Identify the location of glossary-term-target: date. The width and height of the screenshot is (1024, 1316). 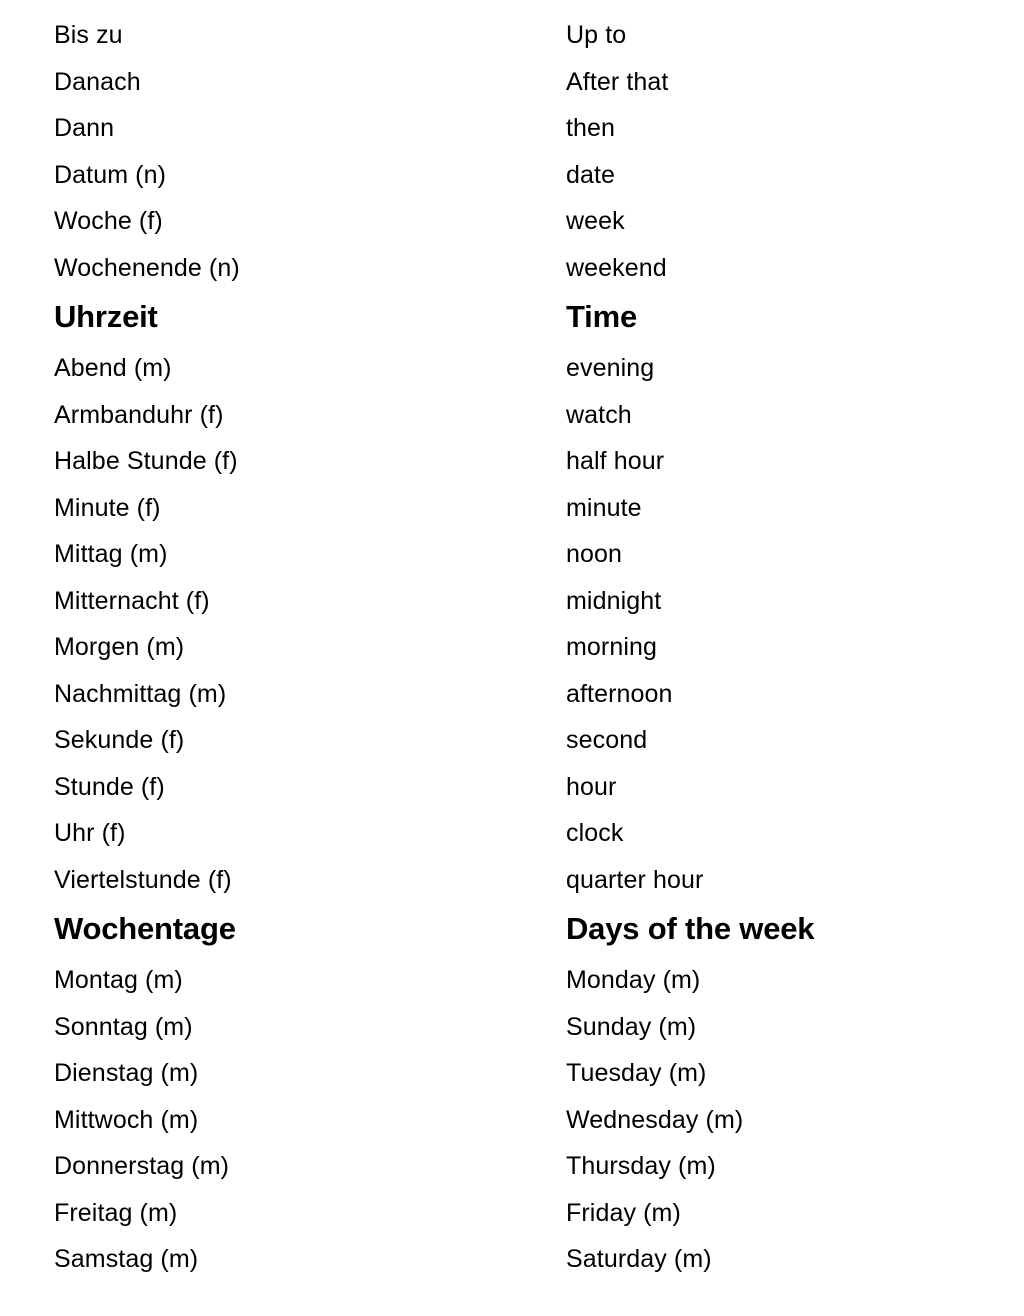
(591, 174).